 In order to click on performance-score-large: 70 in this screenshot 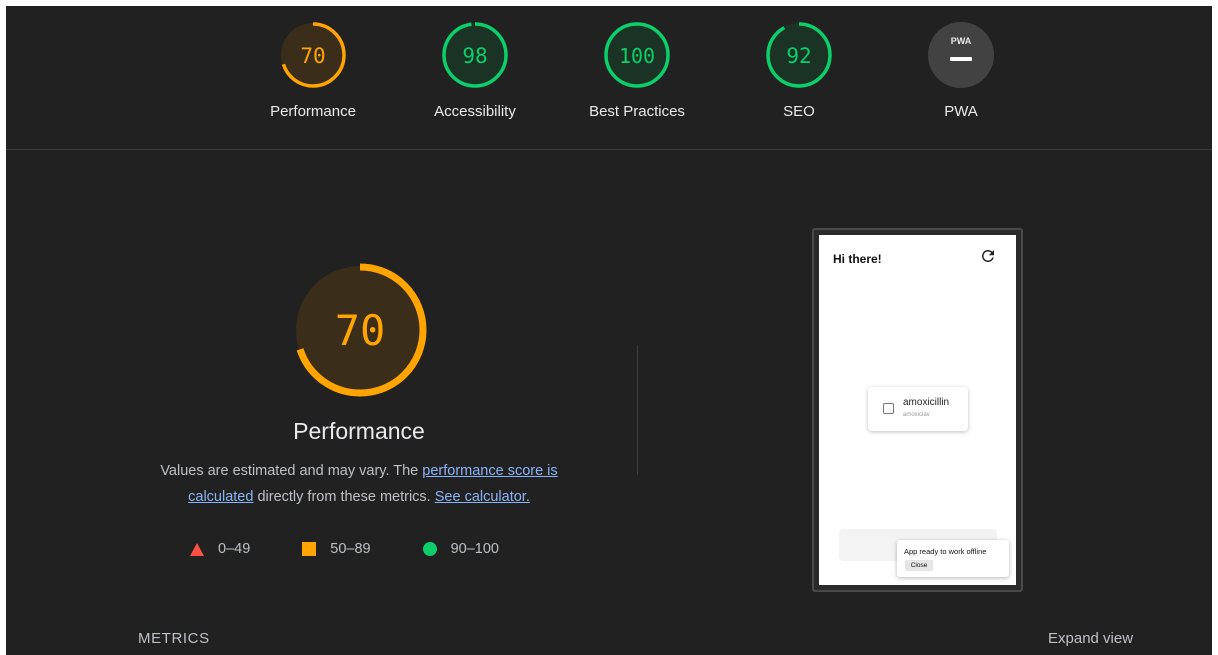, I will do `click(360, 330)`.